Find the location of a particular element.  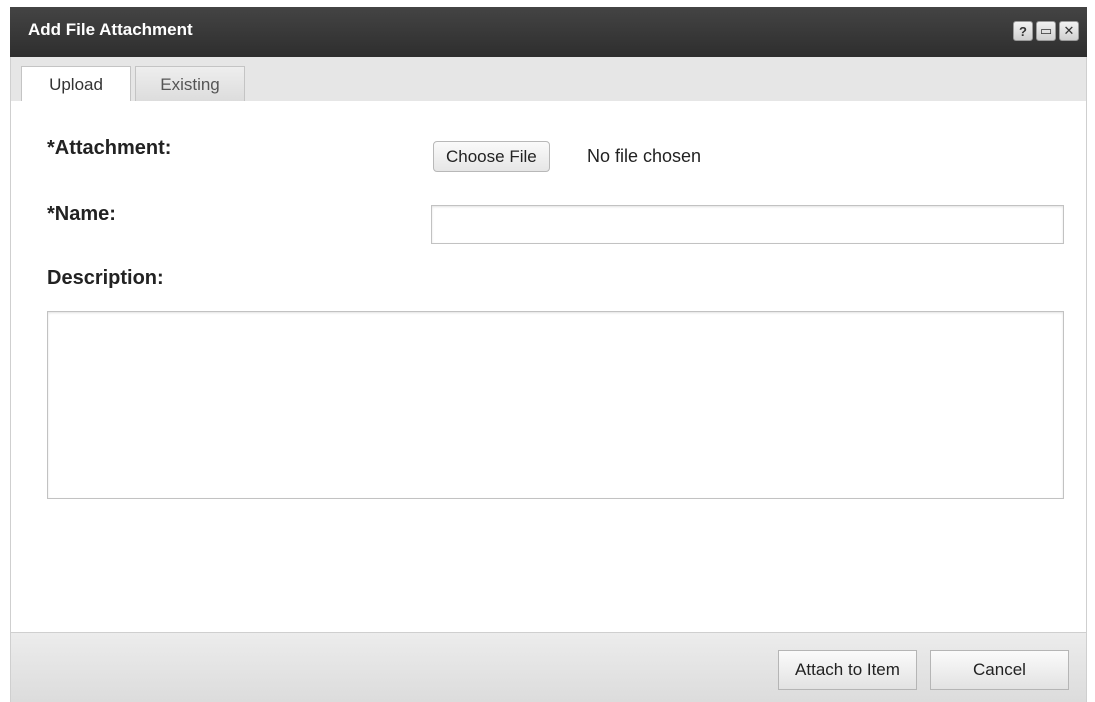

title-buttons: ? ▭ ✕ is located at coordinates (1046, 31).